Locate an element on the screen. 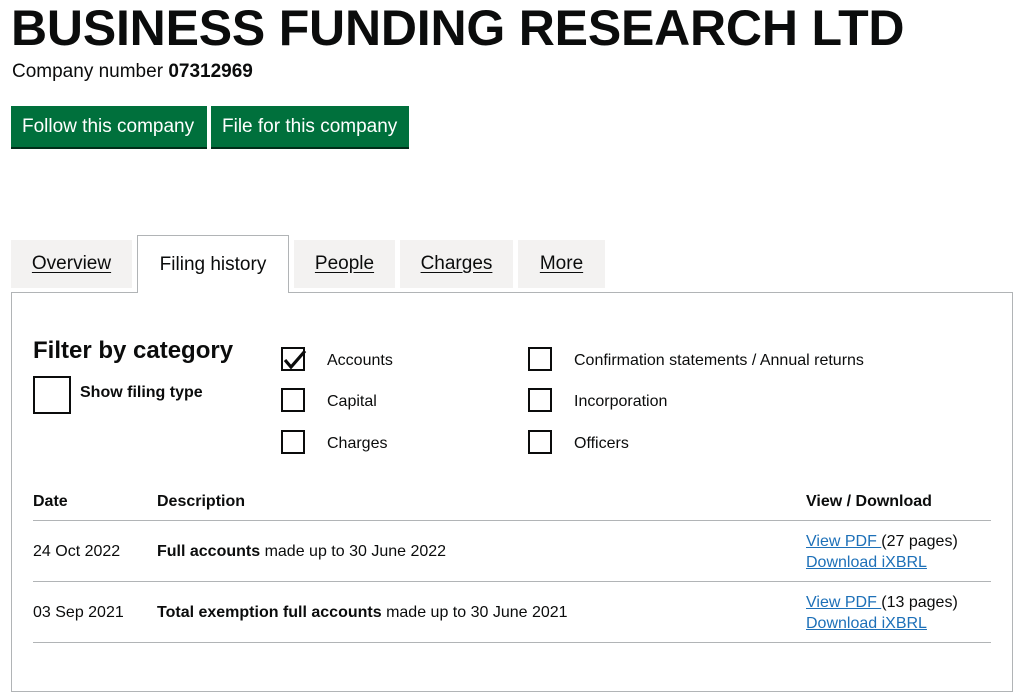 Image resolution: width=1024 pixels, height=692 pixels. row-1-description: Full accounts made up to 30 June 2022 is located at coordinates (301, 552).